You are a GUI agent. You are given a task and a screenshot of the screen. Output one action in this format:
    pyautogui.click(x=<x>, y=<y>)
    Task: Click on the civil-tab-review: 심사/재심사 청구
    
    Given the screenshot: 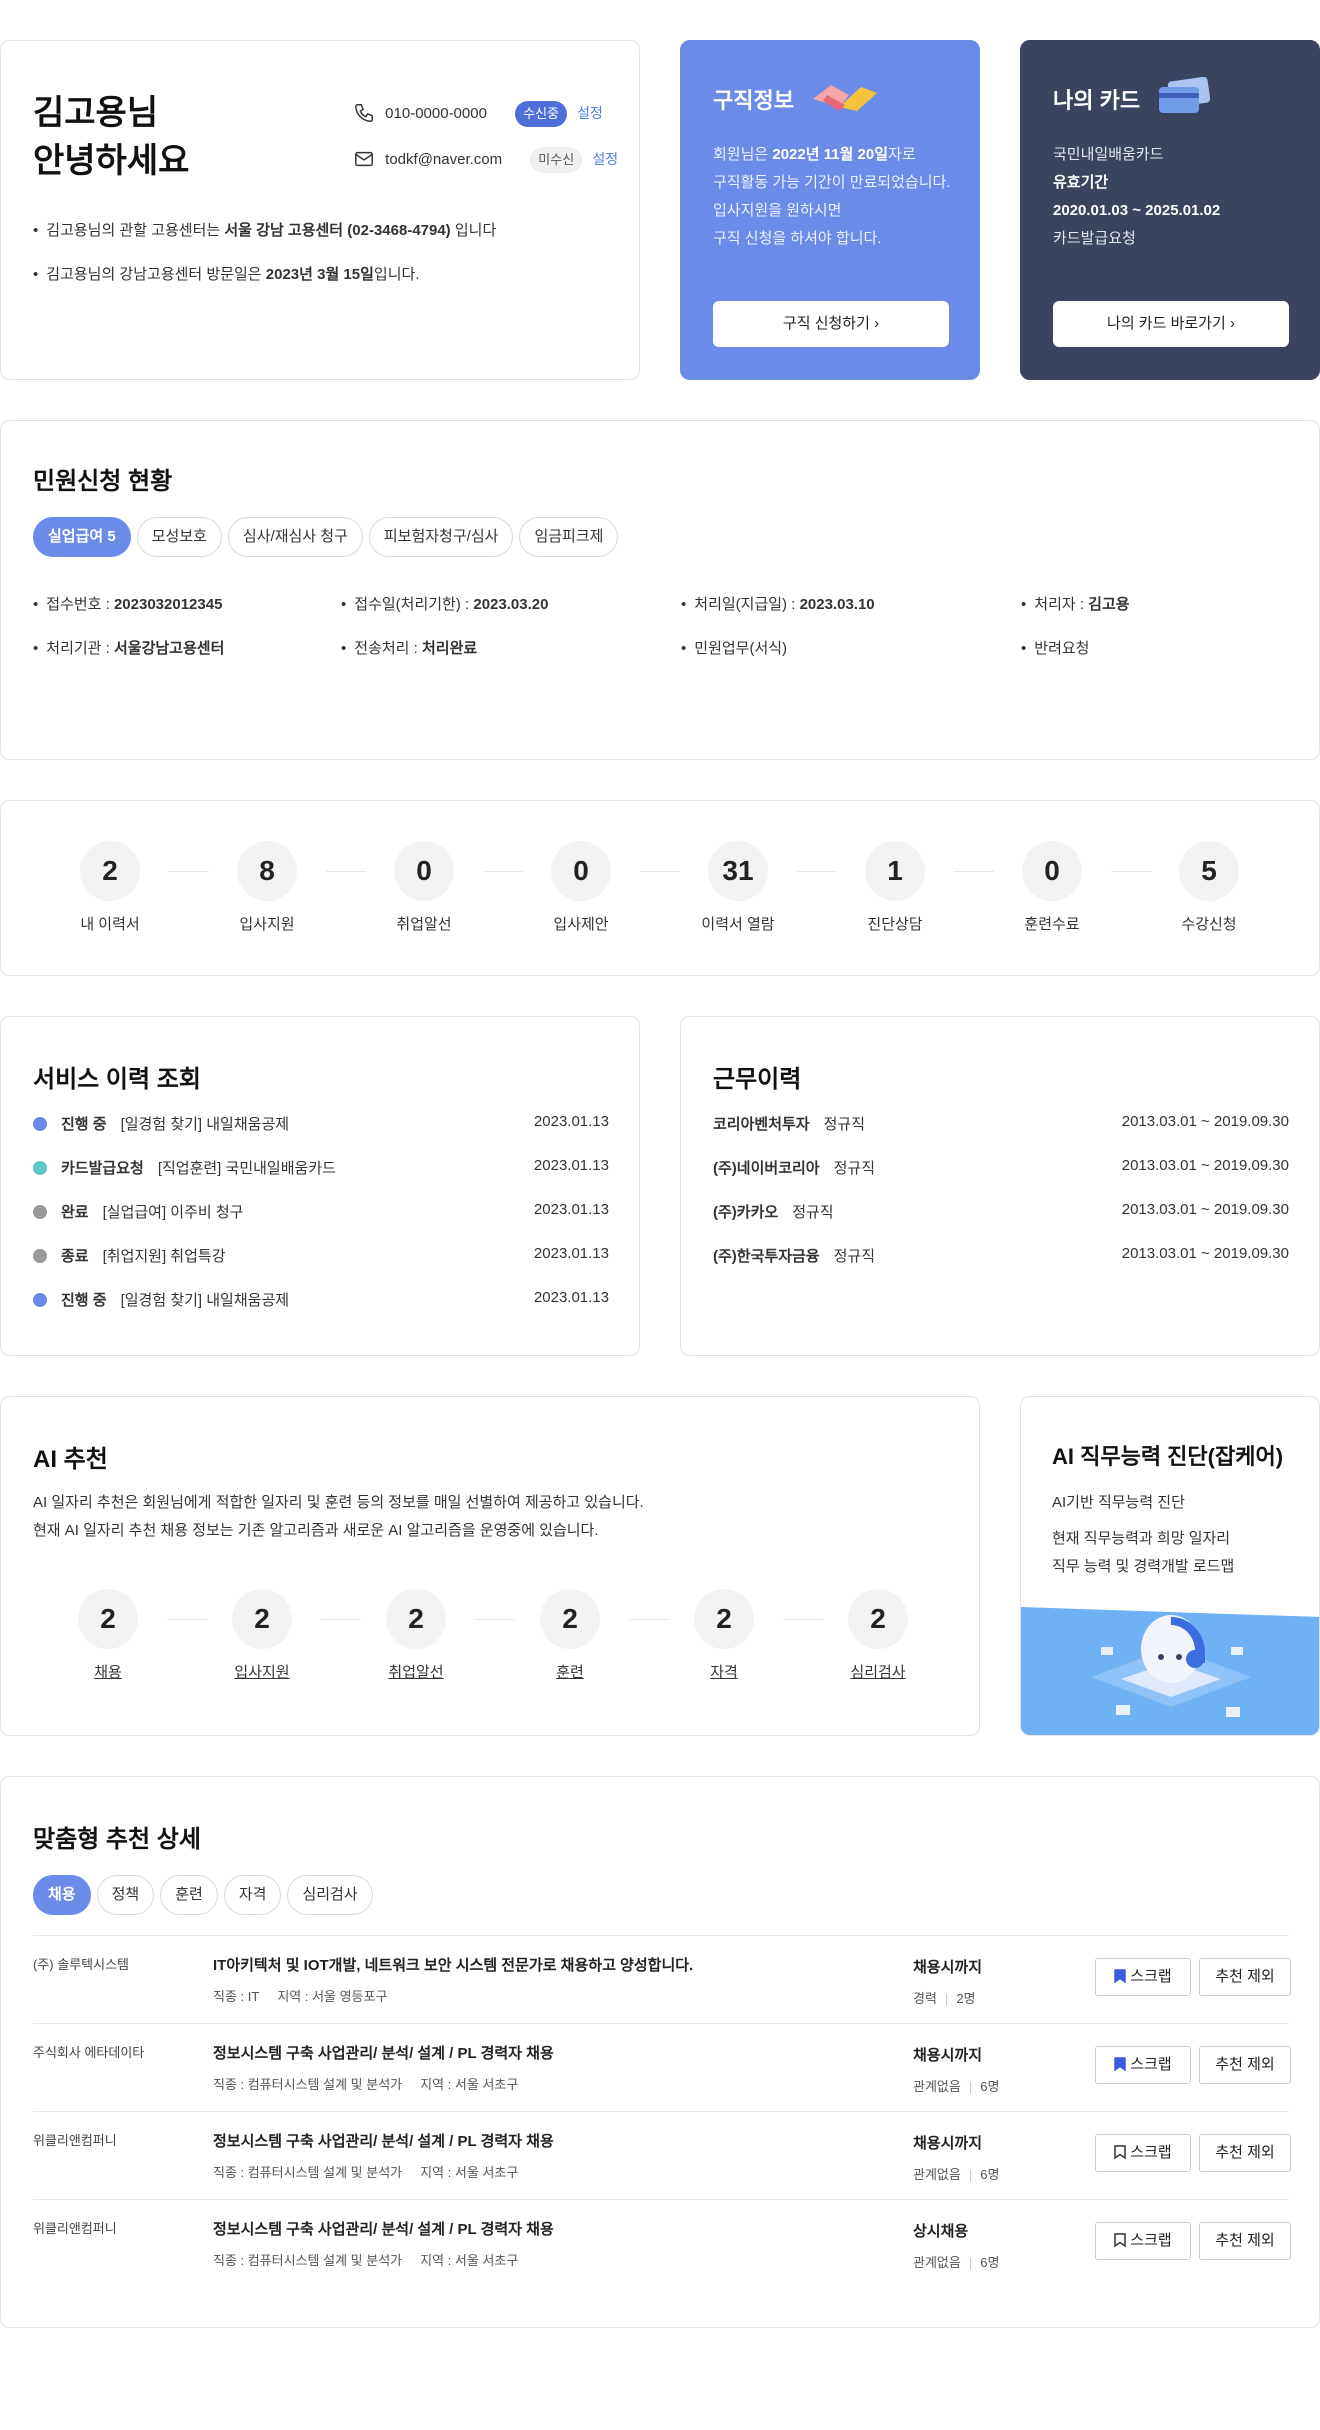 What is the action you would take?
    pyautogui.click(x=295, y=537)
    